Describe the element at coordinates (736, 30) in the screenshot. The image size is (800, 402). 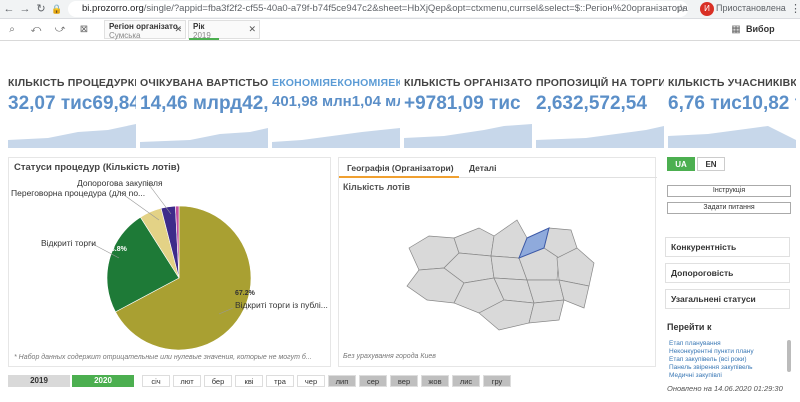
I see `selections-list-icon: ▦` at that location.